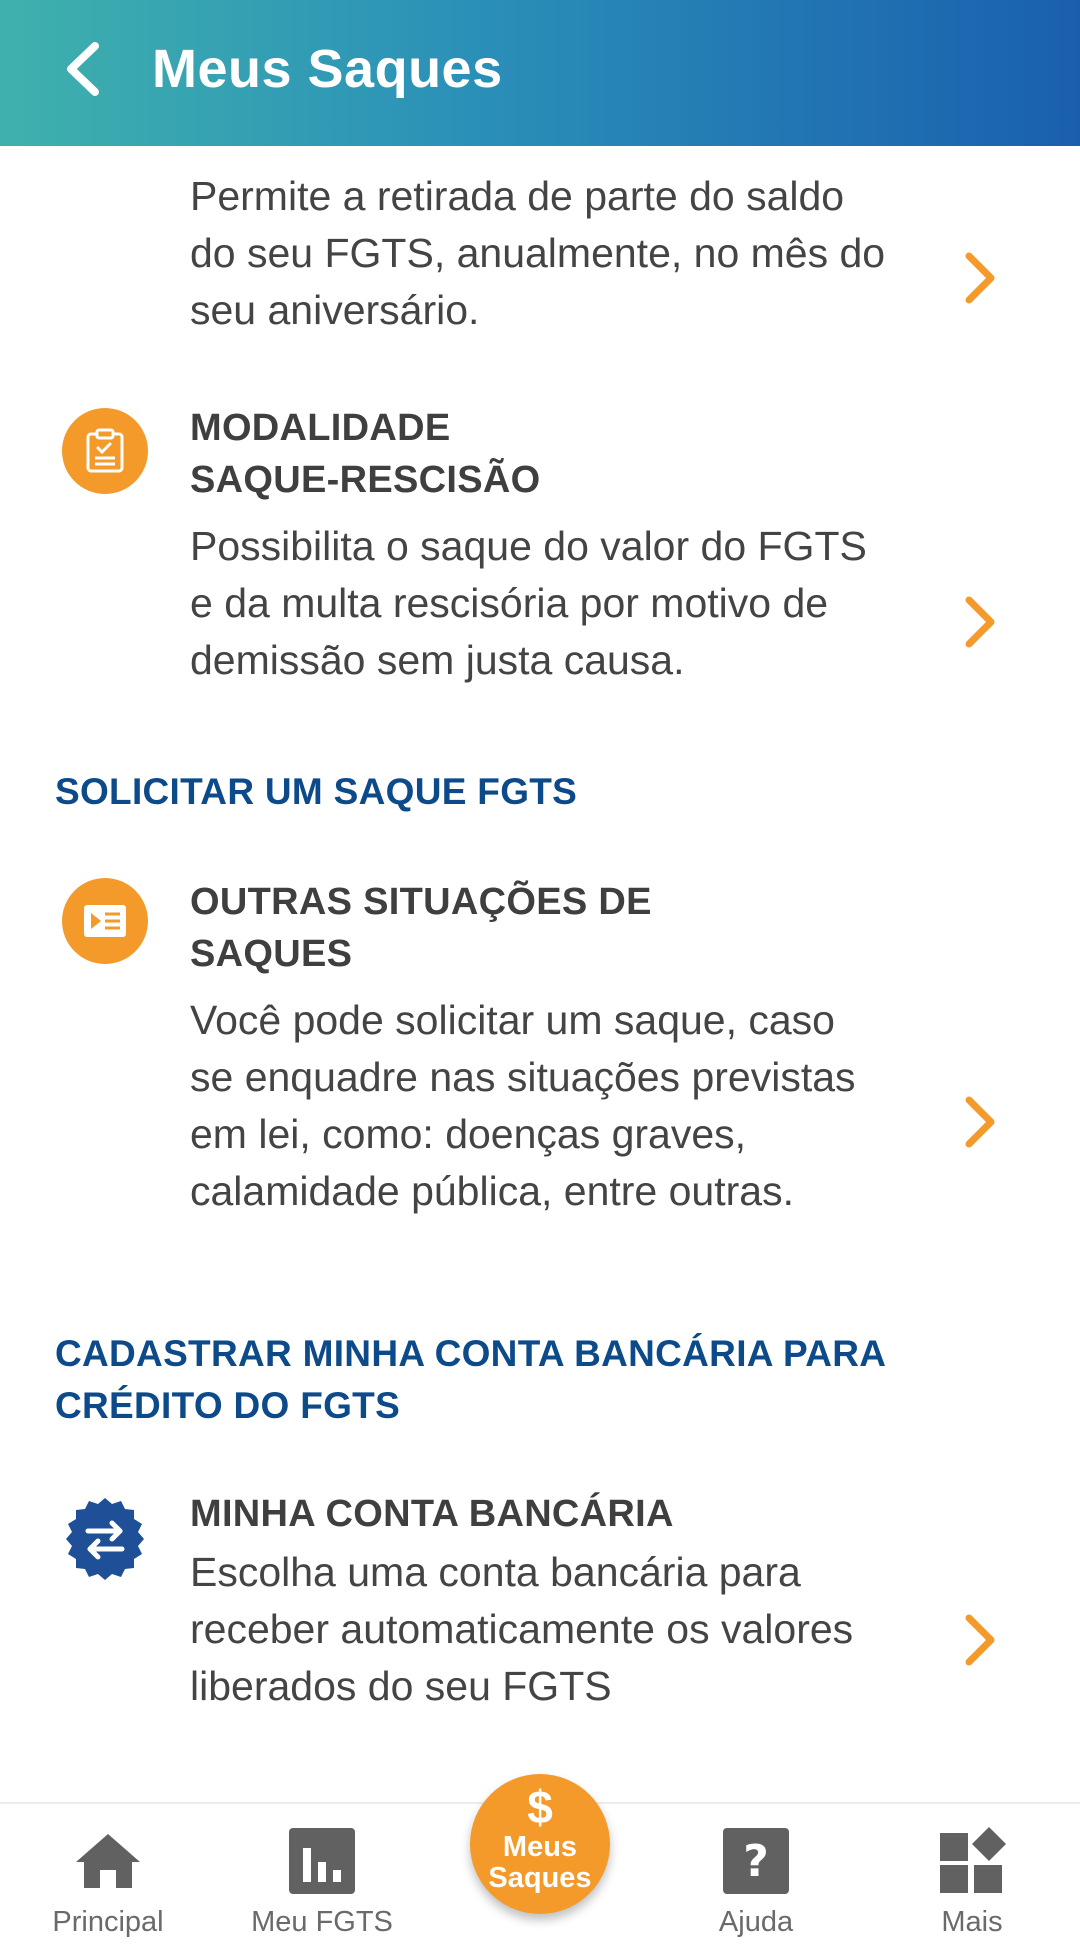 The width and height of the screenshot is (1080, 1950). I want to click on app-header: Meus Saques, so click(540, 73).